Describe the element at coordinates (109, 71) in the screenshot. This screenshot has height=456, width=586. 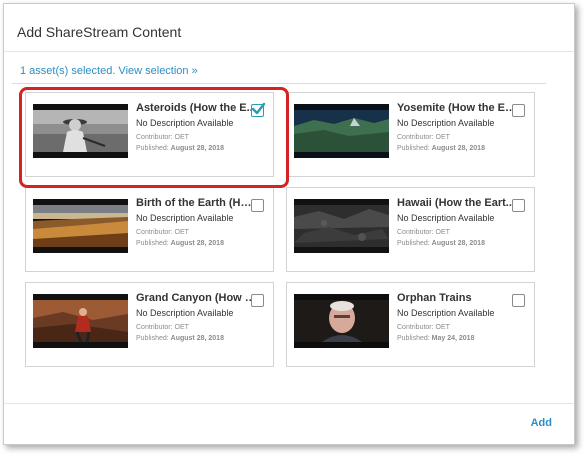
I see `view-selection-link: 1 asset(s) selected. View selection »` at that location.